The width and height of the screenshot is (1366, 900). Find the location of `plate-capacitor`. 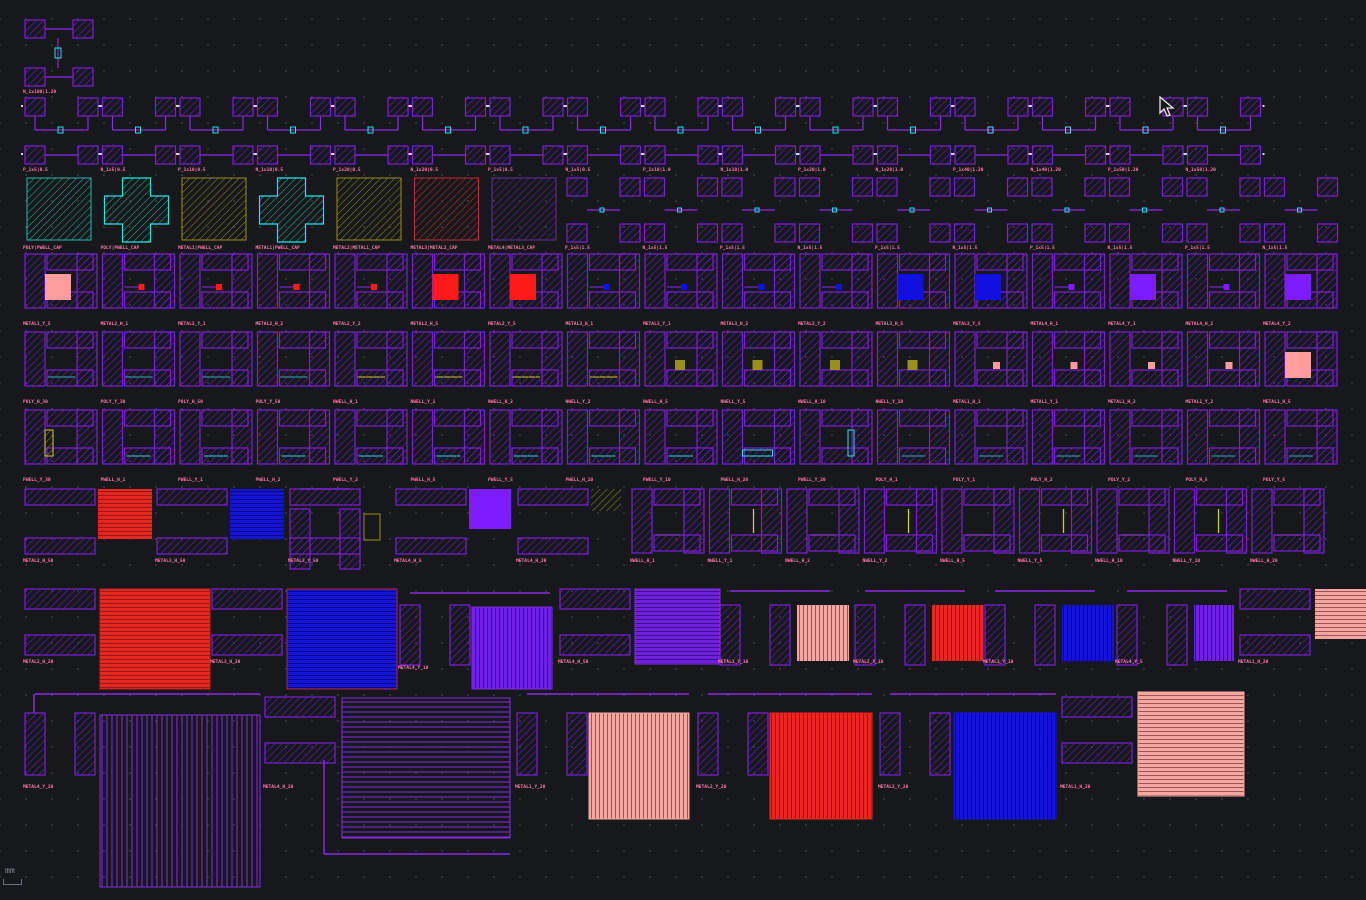

plate-capacitor is located at coordinates (524, 209).